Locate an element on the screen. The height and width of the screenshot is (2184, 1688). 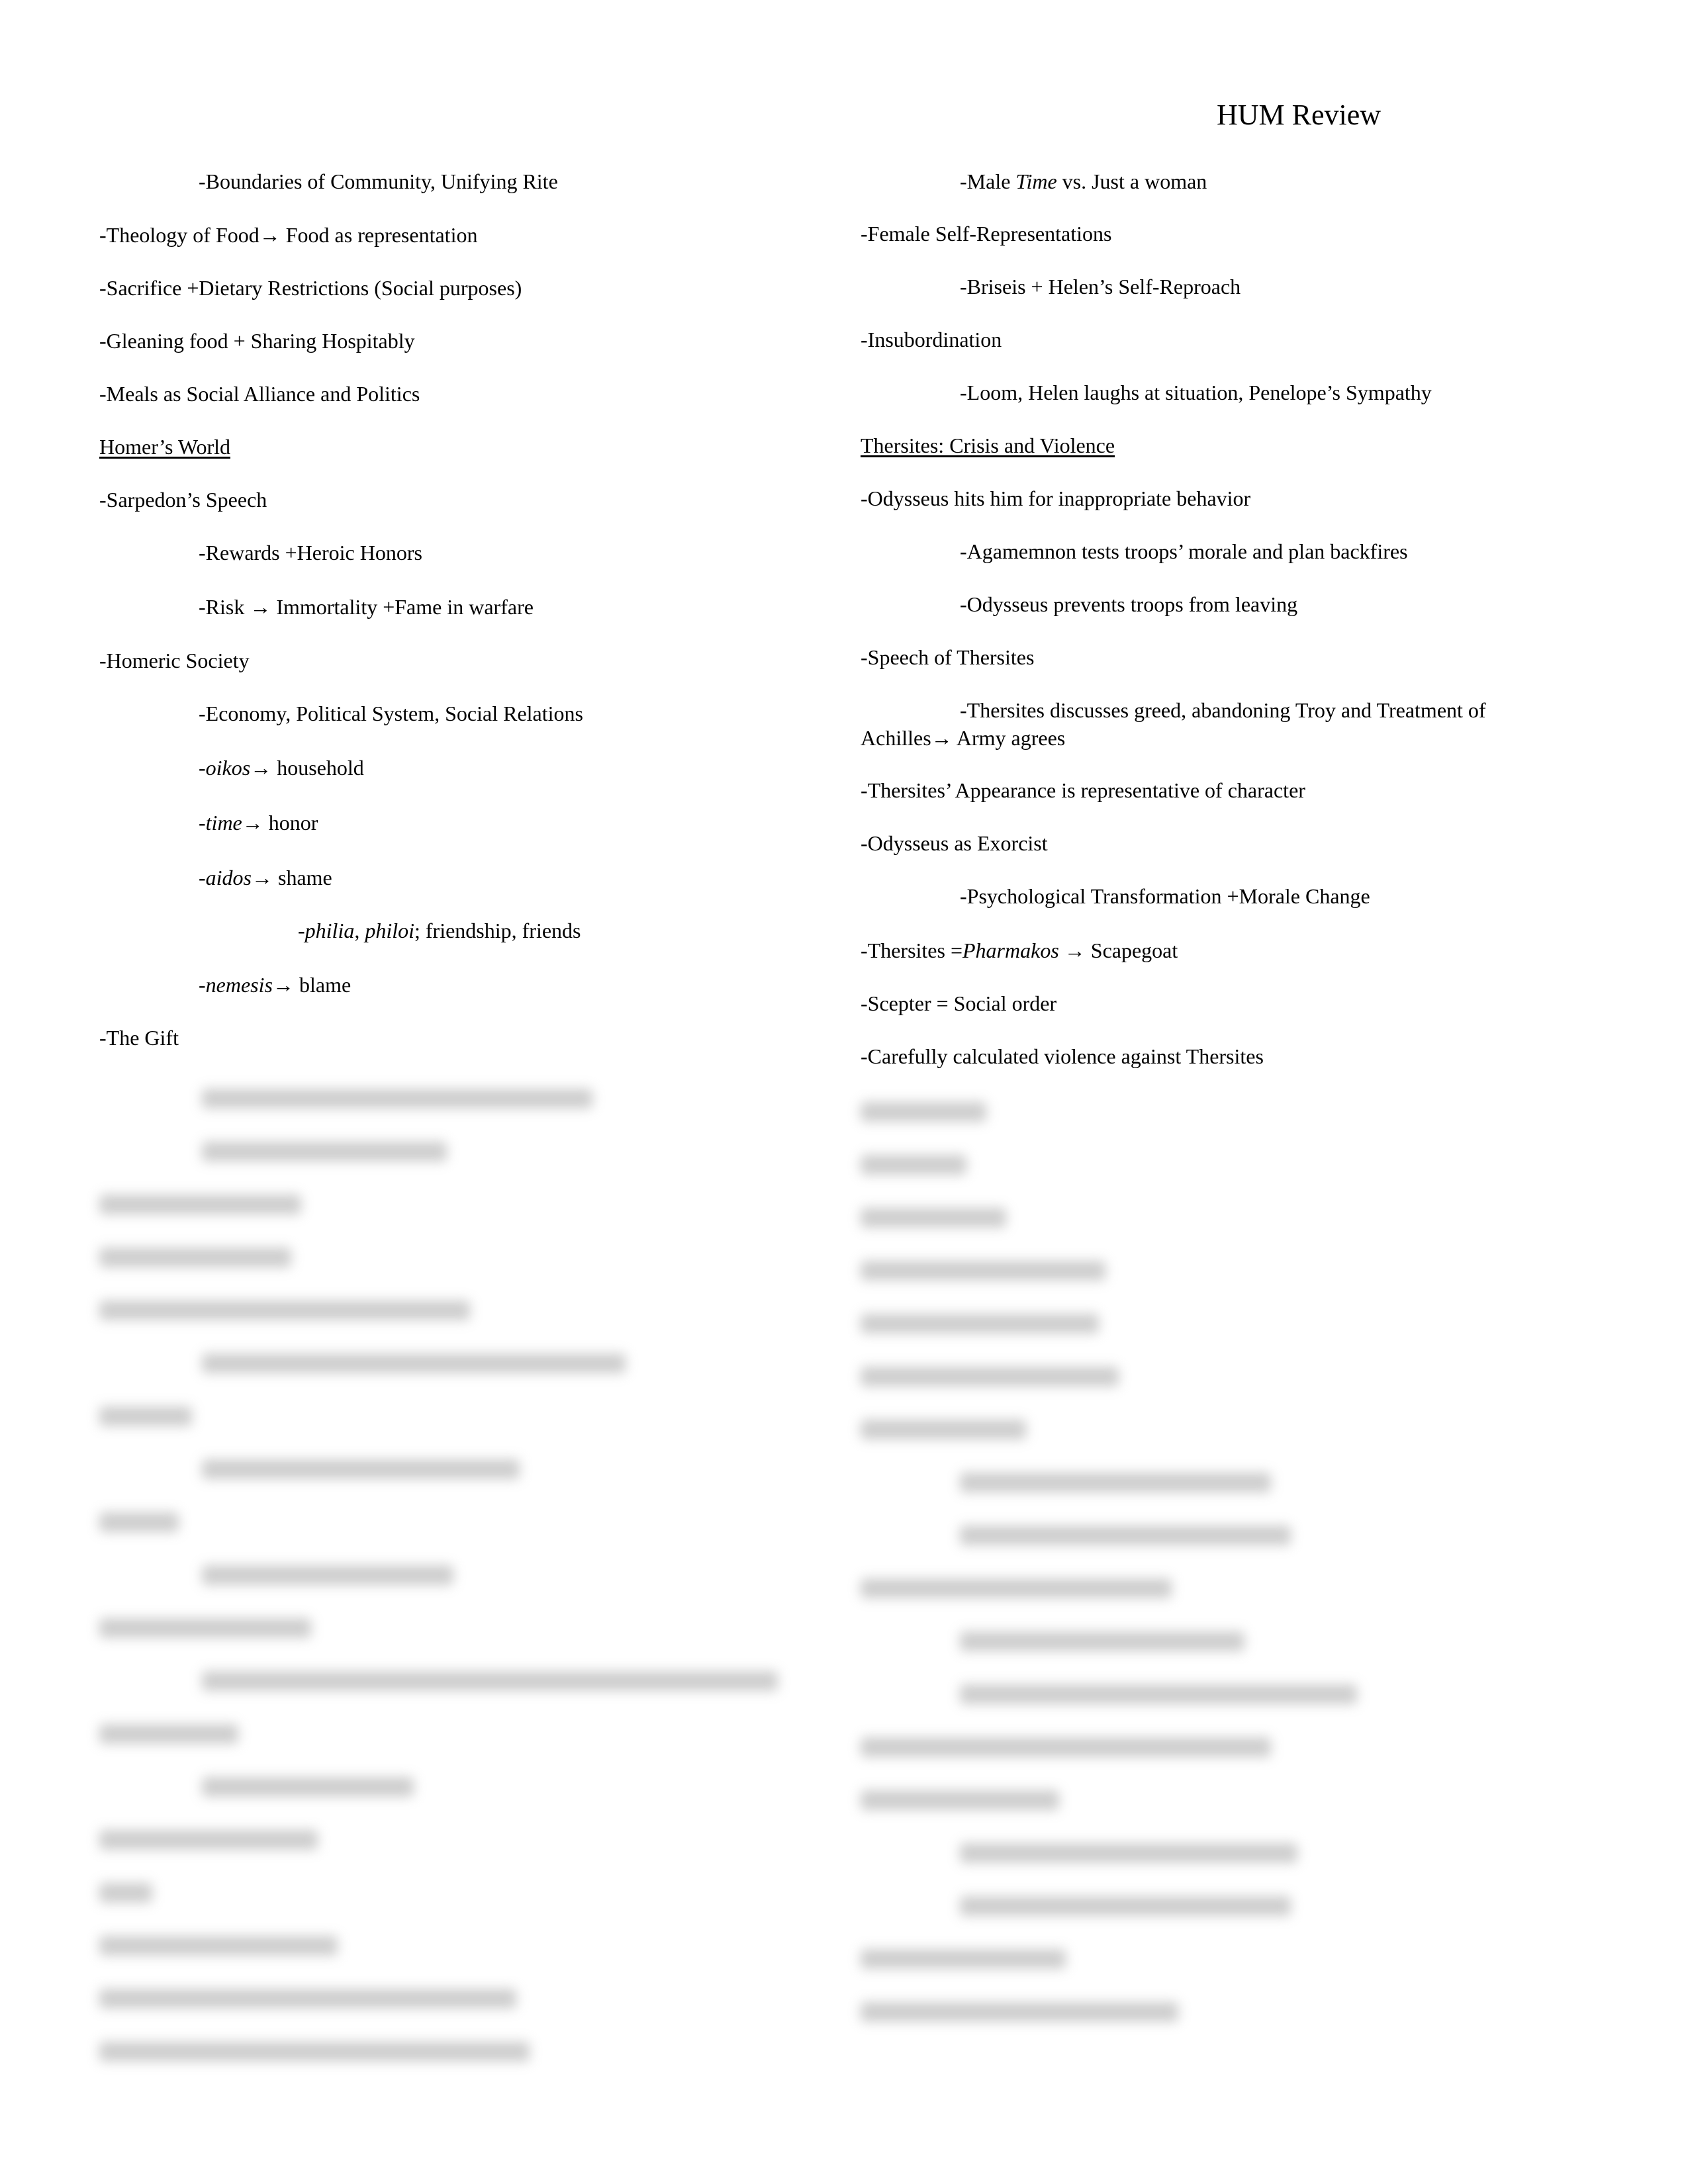
note-line: -Risk → Immortality +Fame in warfare is located at coordinates (366, 607).